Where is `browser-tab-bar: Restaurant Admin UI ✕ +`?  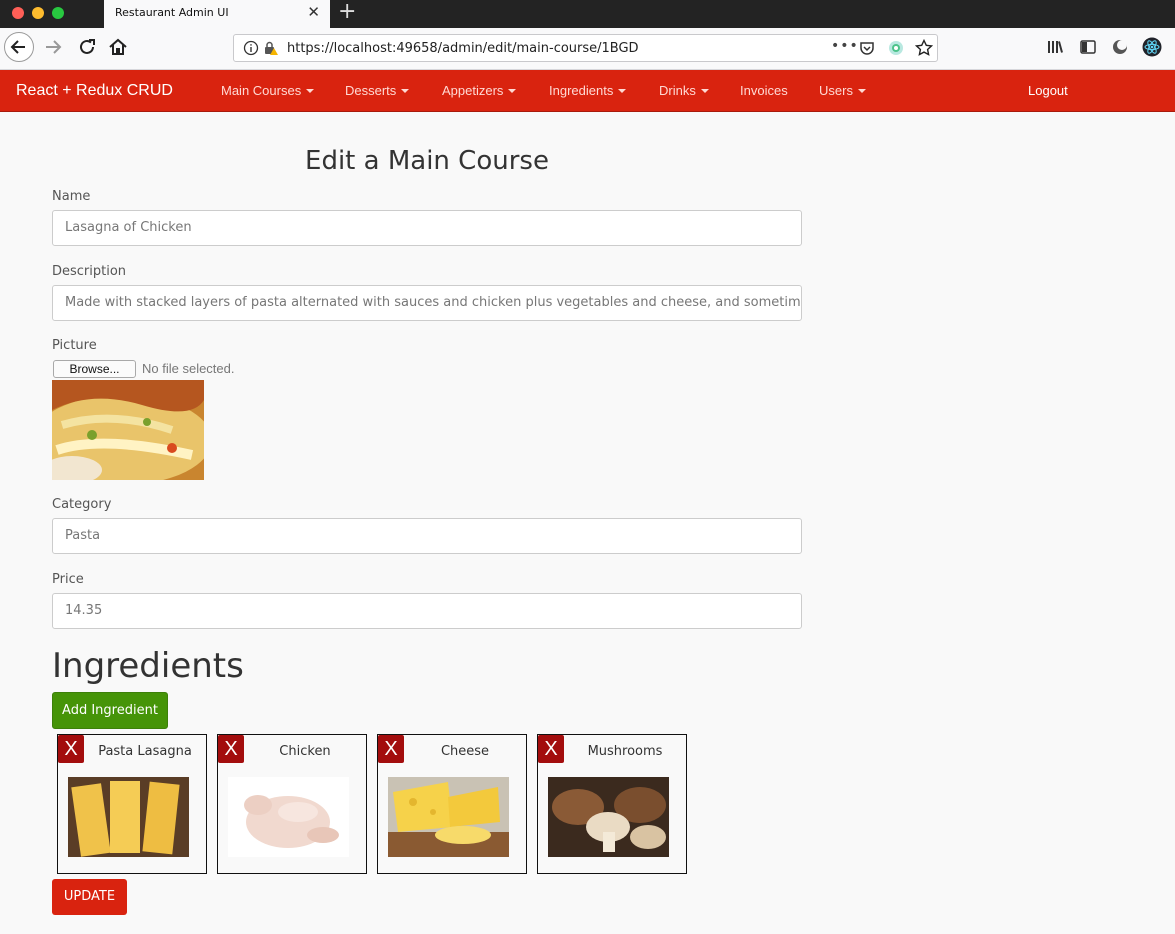 browser-tab-bar: Restaurant Admin UI ✕ + is located at coordinates (587, 14).